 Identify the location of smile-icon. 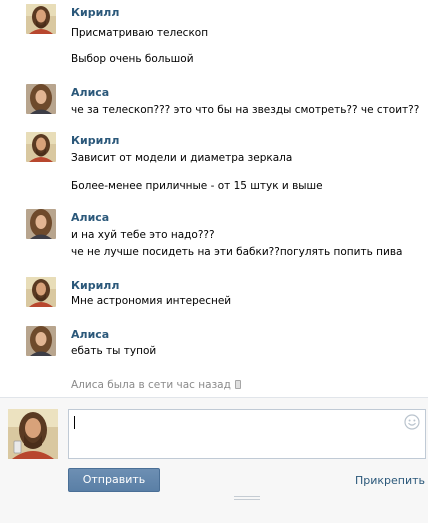
(412, 422).